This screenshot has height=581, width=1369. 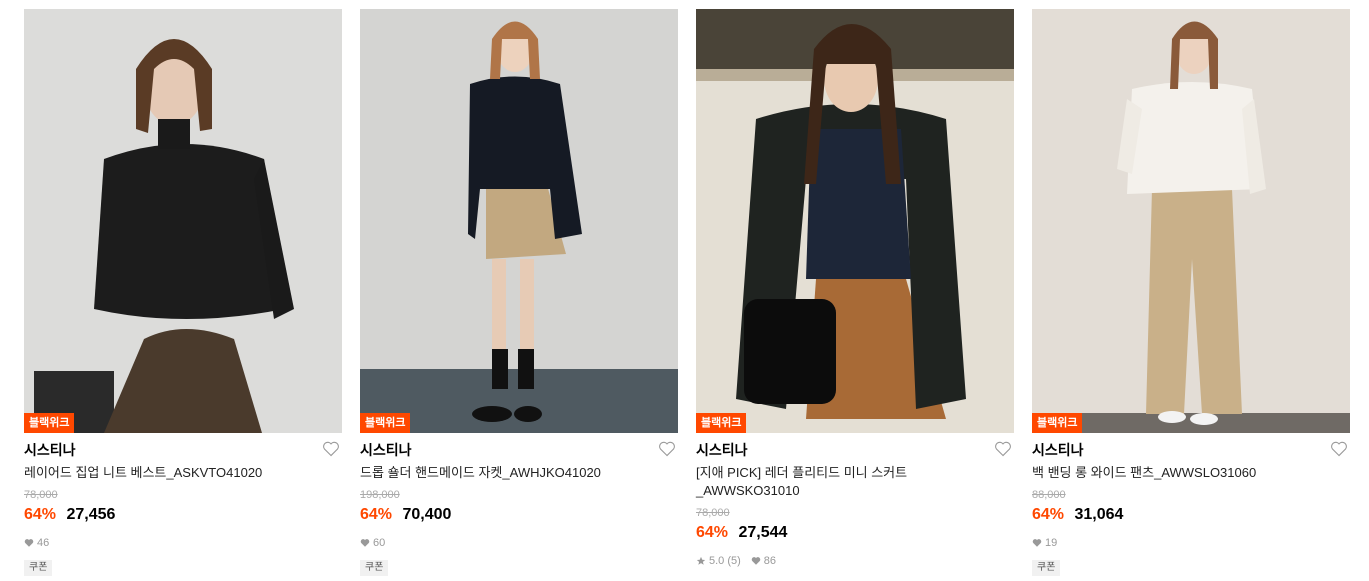 I want to click on product-name: 레이어드 집업 니트 베스트_ASKVTO41020, so click(x=169, y=473).